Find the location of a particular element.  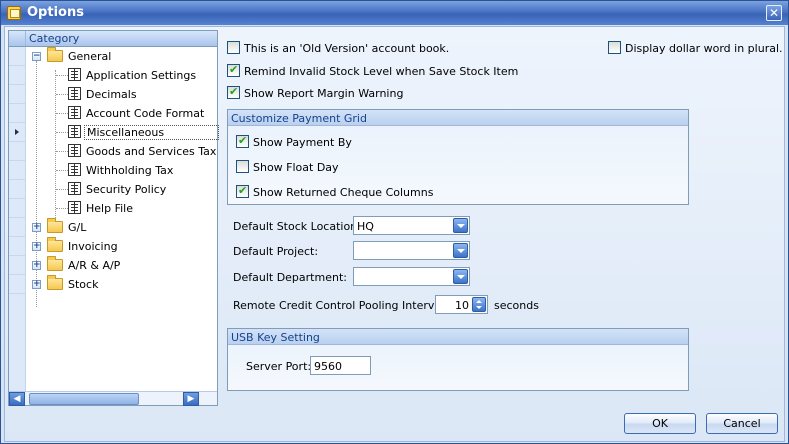

tree-node-label: Help File is located at coordinates (109, 208).